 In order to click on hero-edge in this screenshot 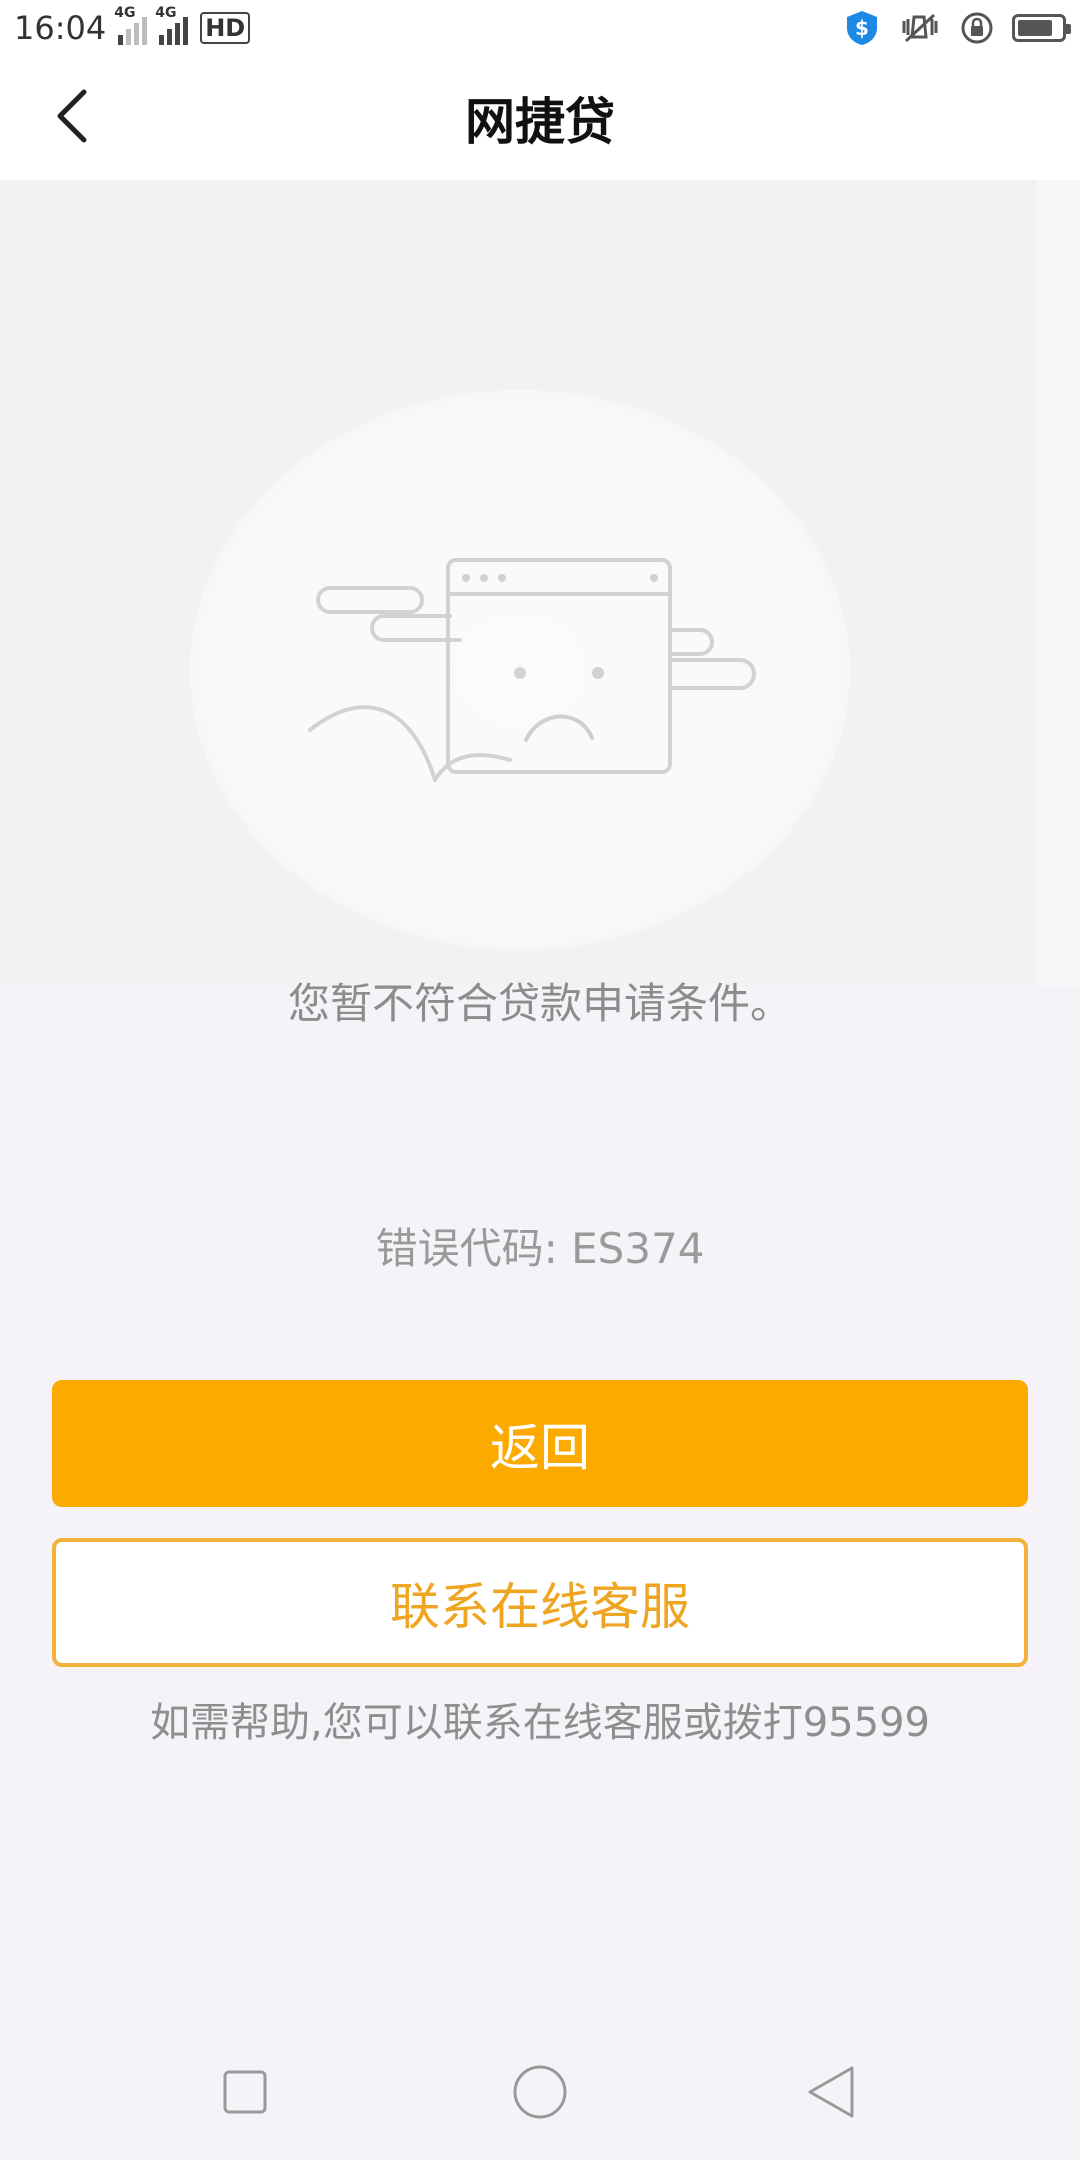, I will do `click(1058, 583)`.